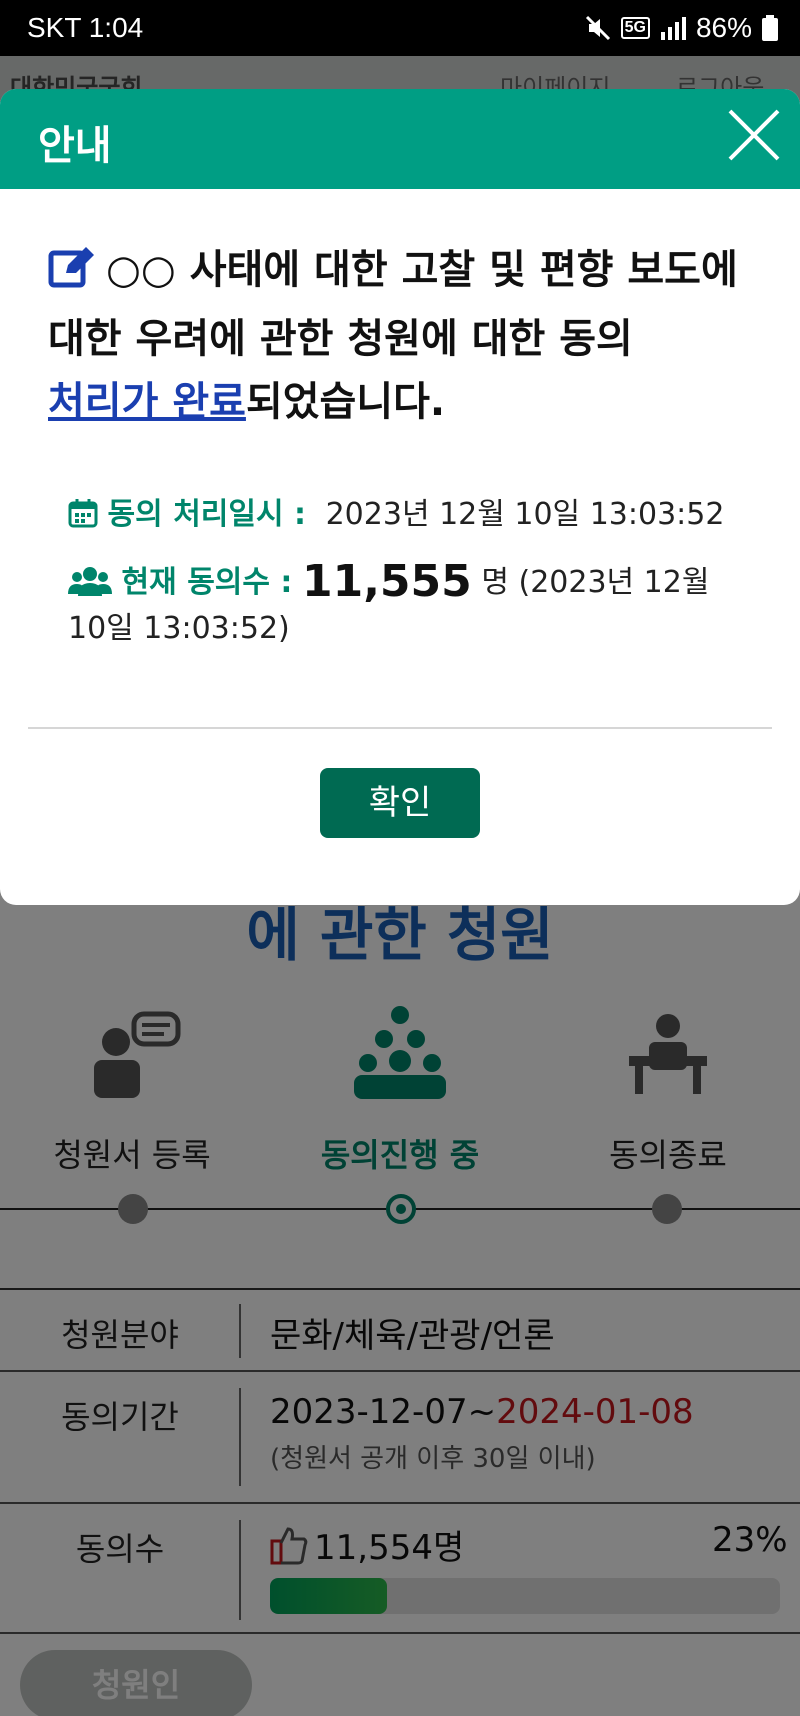 The width and height of the screenshot is (800, 1716). Describe the element at coordinates (770, 28) in the screenshot. I see `battery-icon` at that location.